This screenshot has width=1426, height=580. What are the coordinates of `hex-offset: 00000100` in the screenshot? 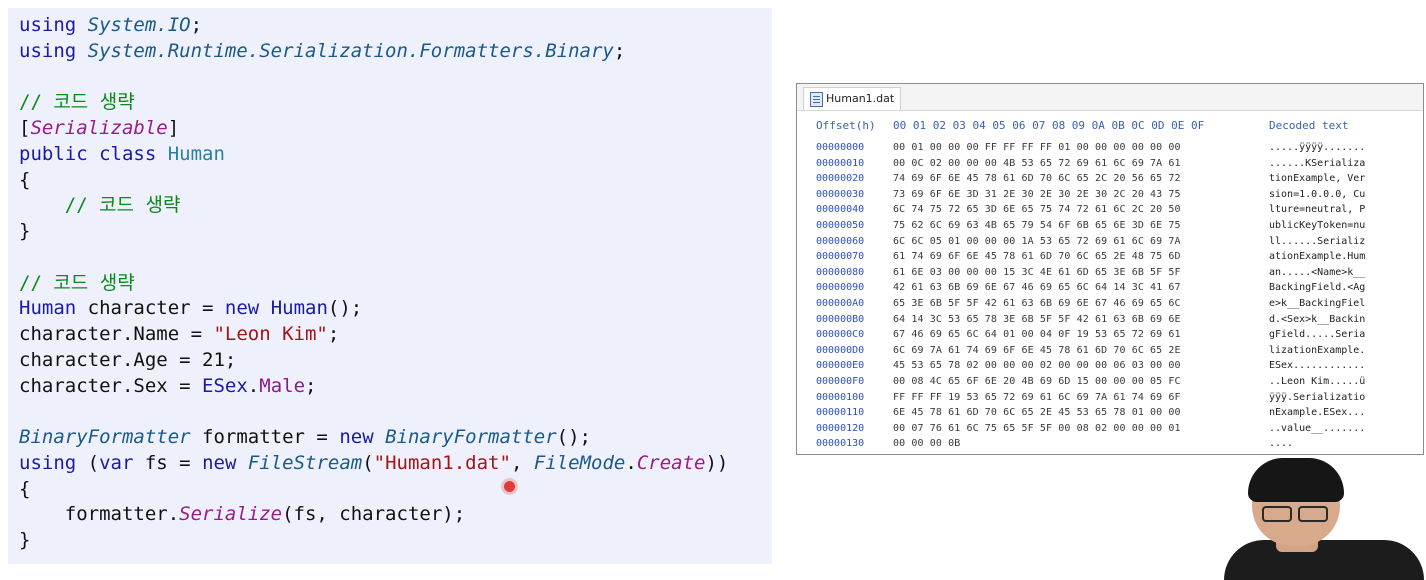 It's located at (840, 397).